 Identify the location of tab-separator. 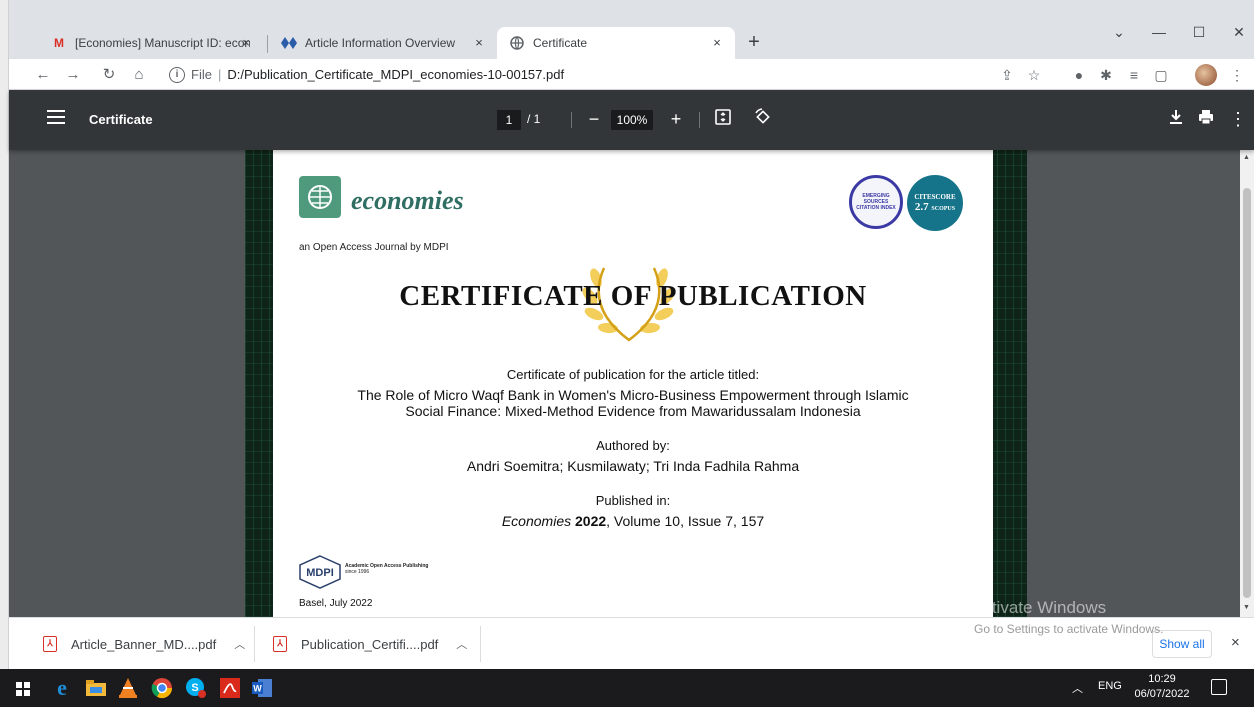
(267, 44).